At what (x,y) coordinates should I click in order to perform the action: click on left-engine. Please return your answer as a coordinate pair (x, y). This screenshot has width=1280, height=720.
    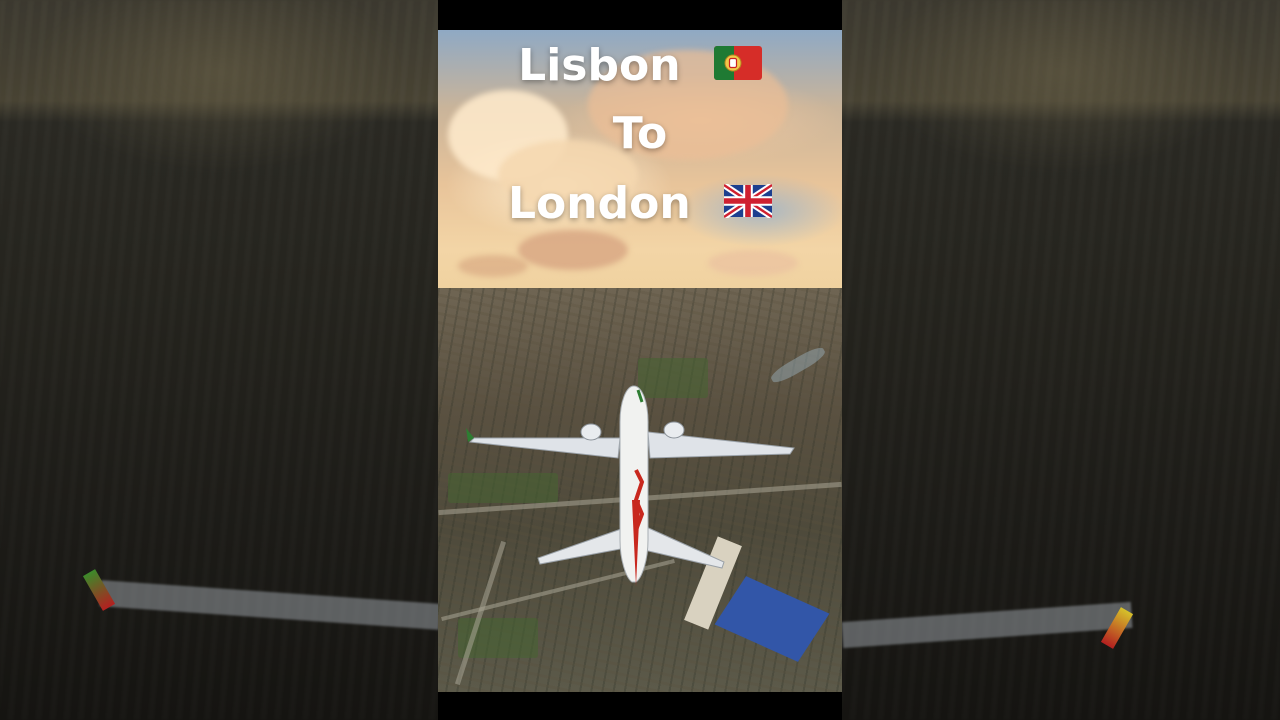
    Looking at the image, I should click on (591, 432).